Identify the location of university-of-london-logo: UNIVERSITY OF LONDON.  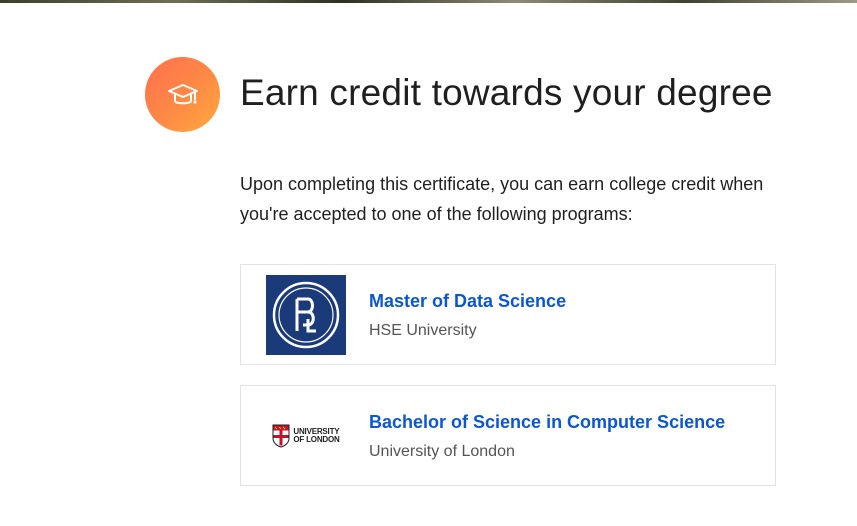
(306, 436).